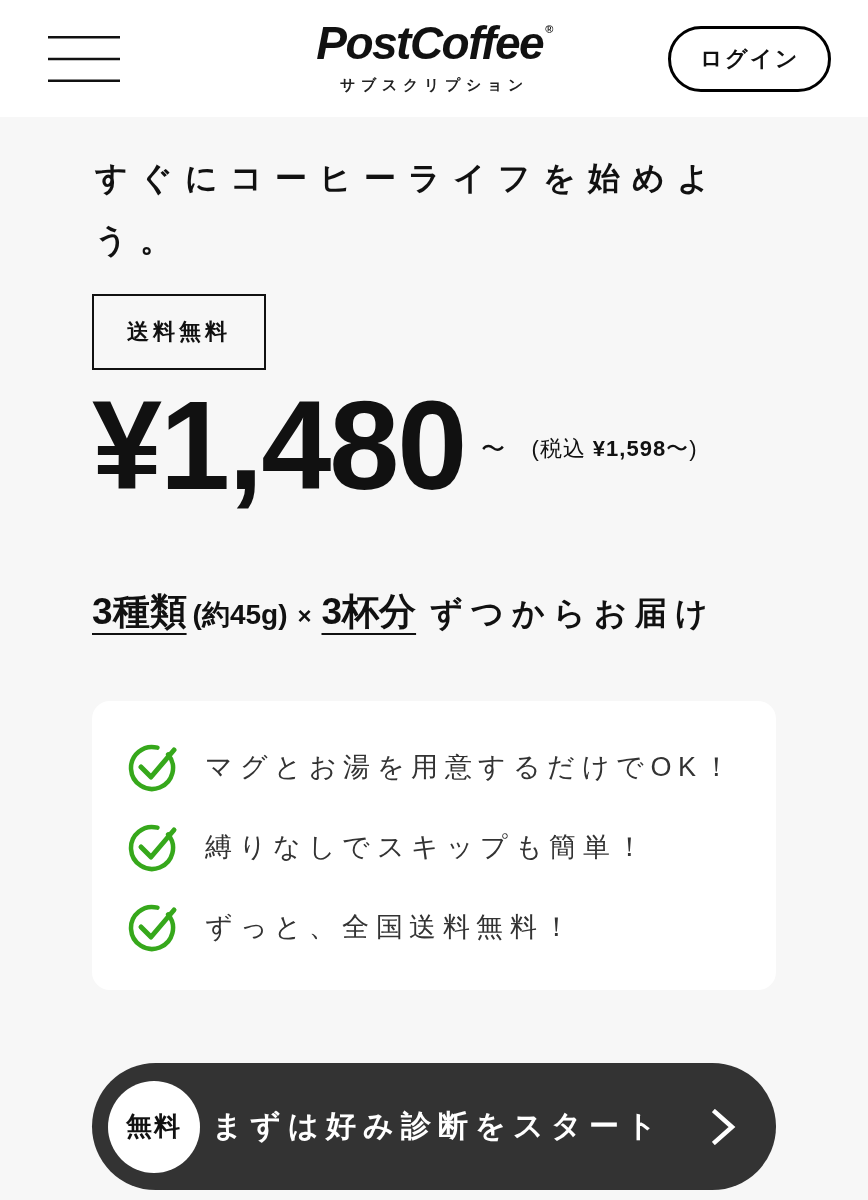 This screenshot has height=1200, width=868. What do you see at coordinates (434, 1126) in the screenshot?
I see `start-diagnosis-button: 無料 まずは好み診断をスタート` at bounding box center [434, 1126].